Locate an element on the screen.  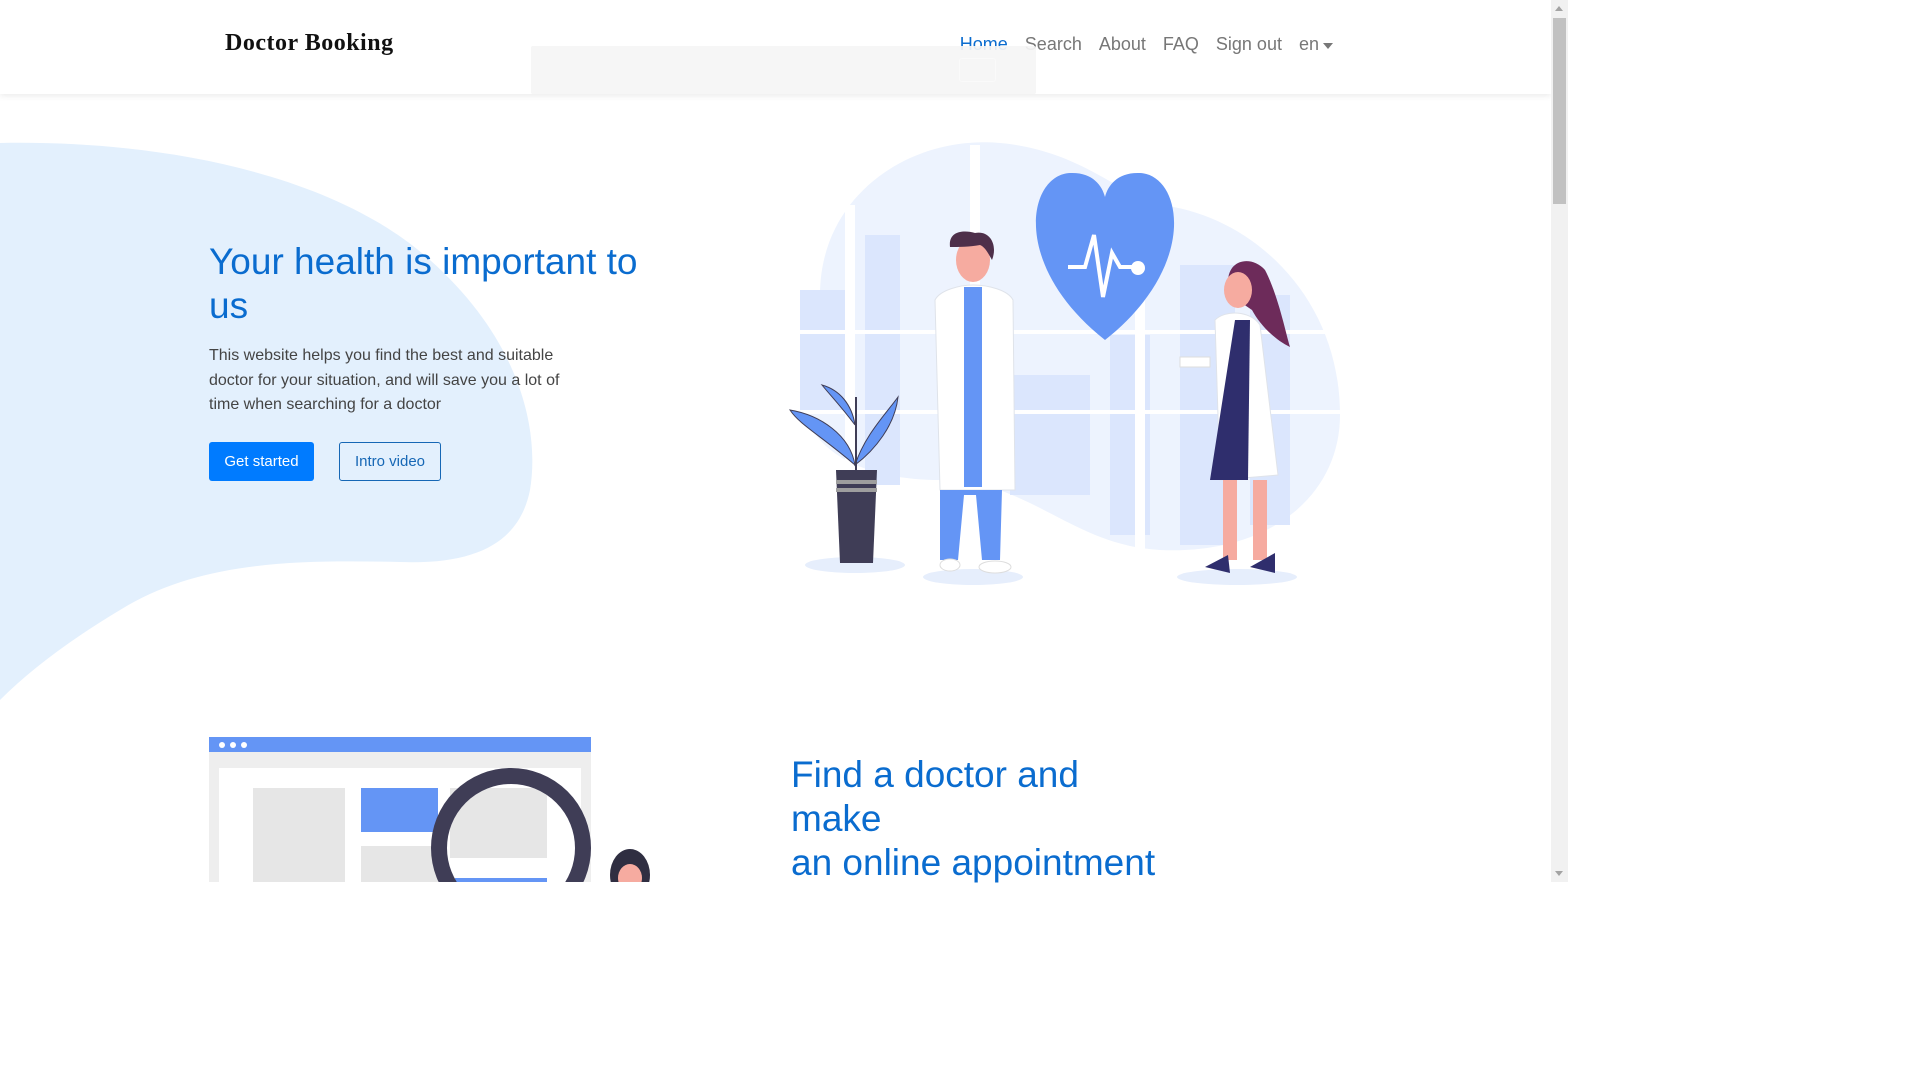
section-title-line-2: make is located at coordinates (836, 818).